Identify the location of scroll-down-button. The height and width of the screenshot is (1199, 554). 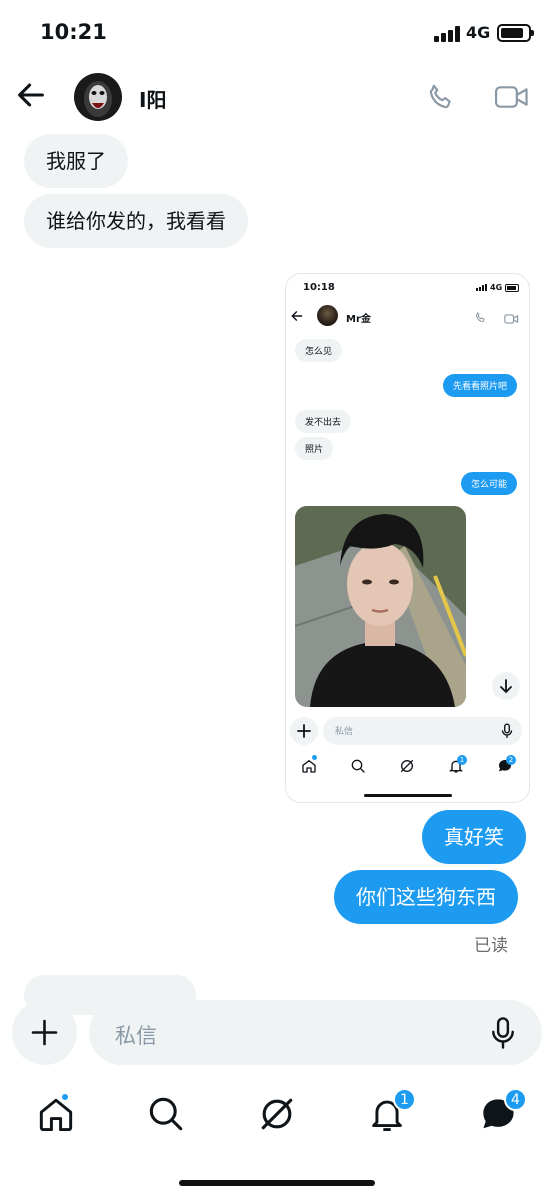
(506, 686).